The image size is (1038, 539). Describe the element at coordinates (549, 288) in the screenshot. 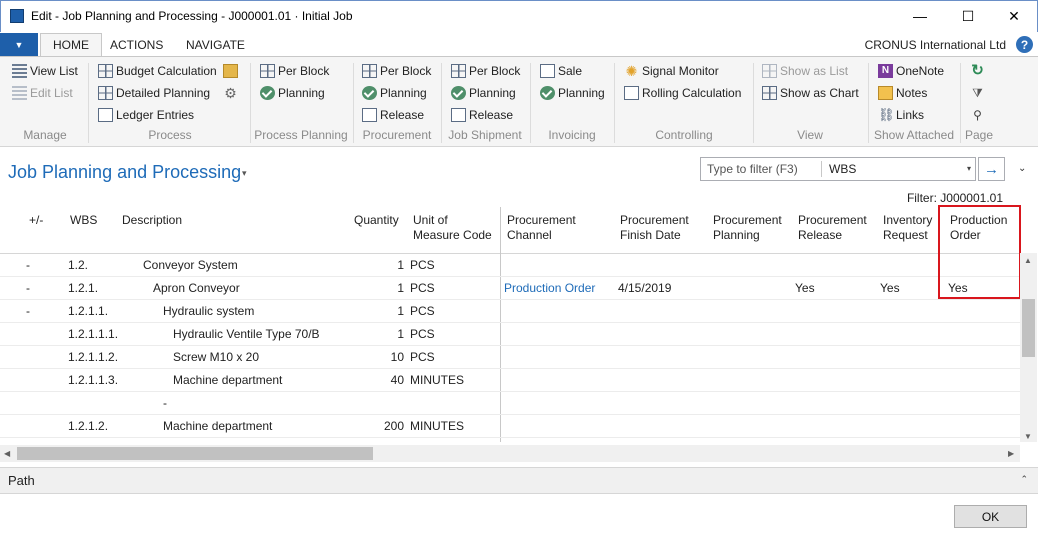

I see `row-procurement-channel: Production Order` at that location.